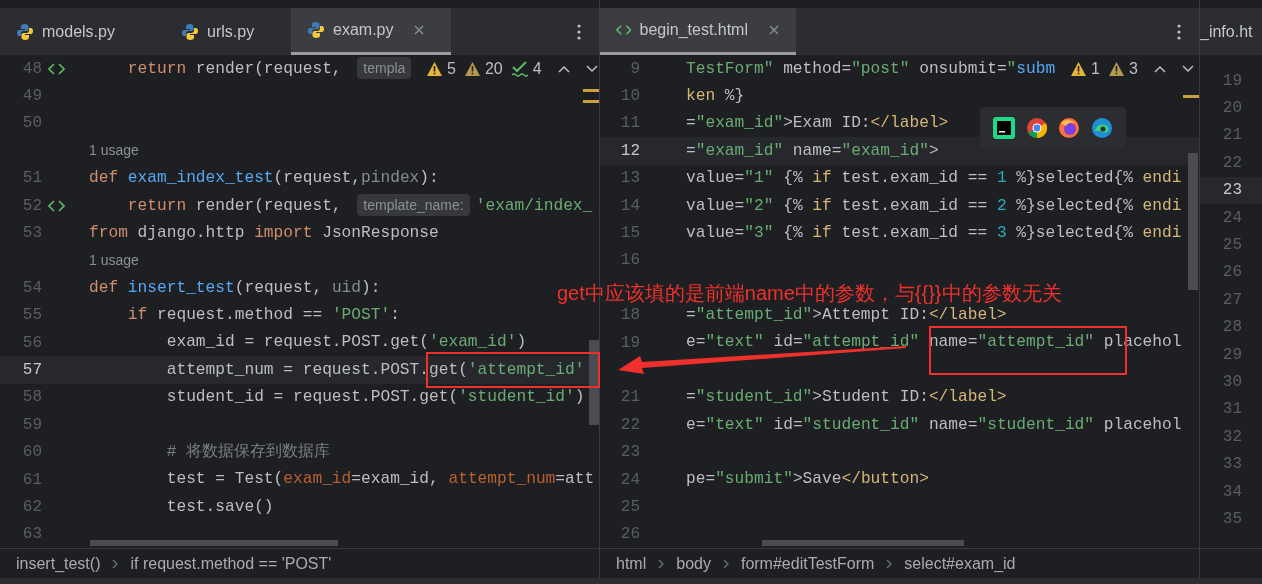  I want to click on editor-tab: urls.py, so click(228, 31).